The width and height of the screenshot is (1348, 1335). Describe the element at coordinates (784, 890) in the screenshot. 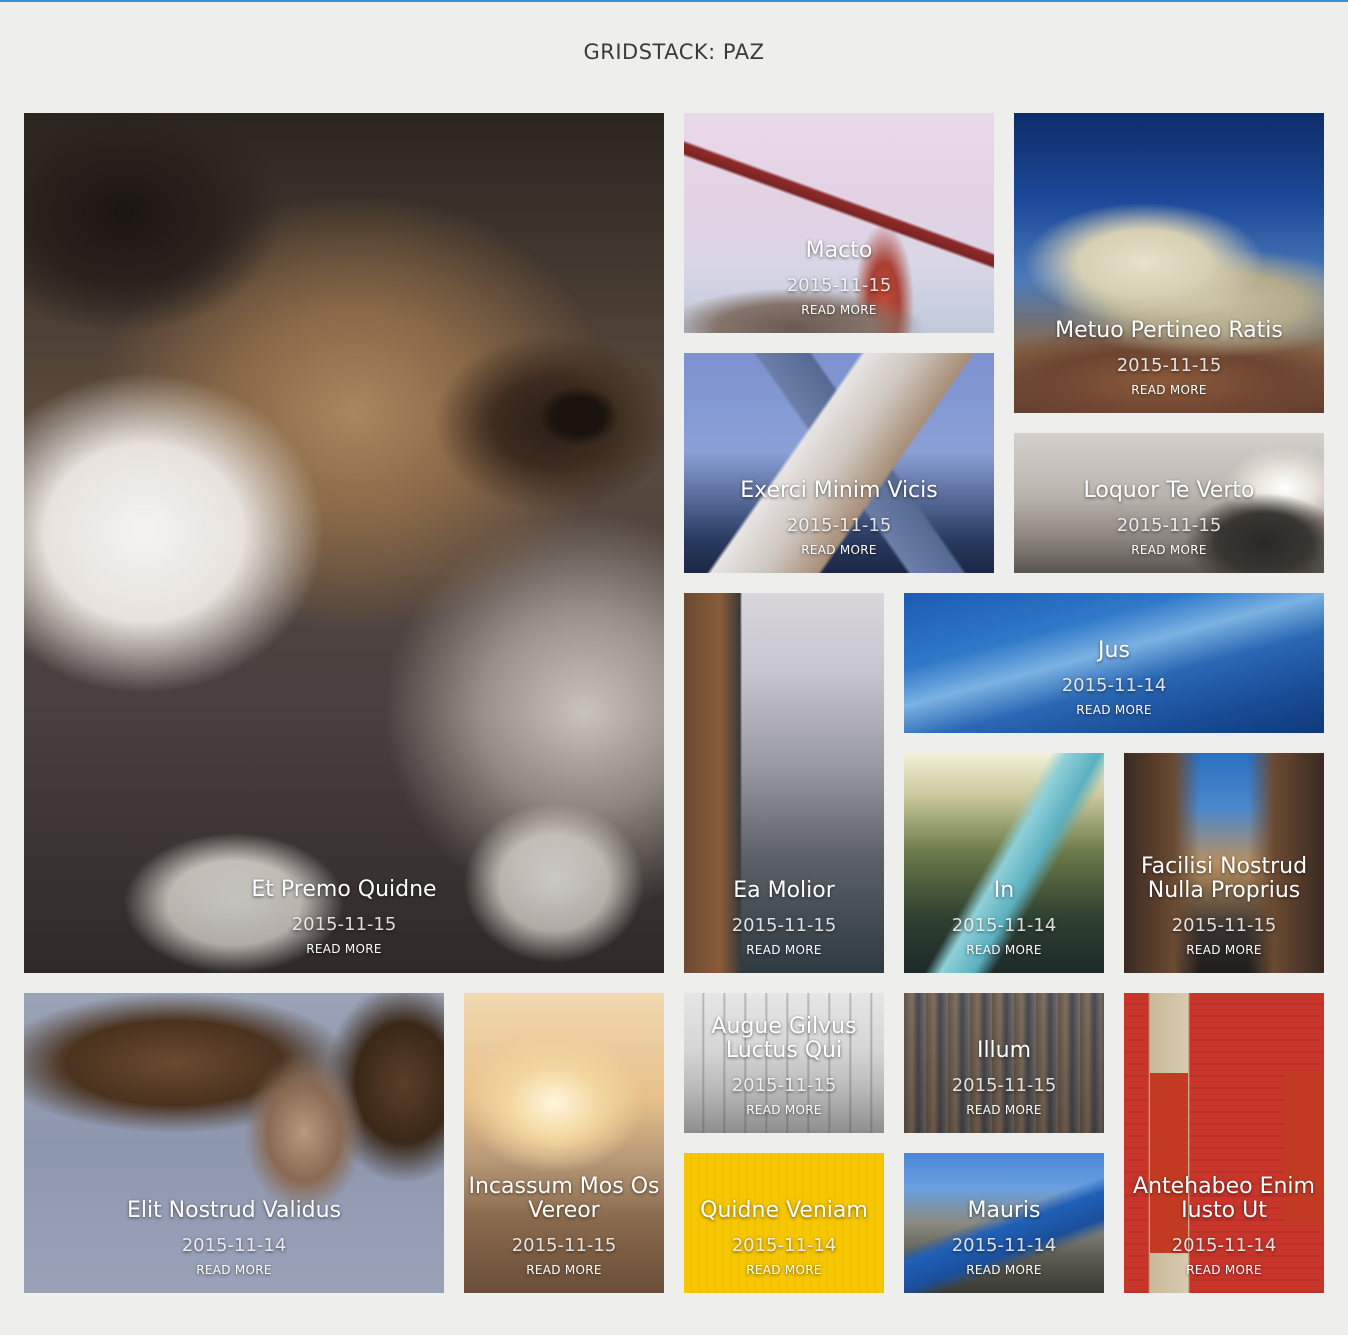

I see `tile-title: Ea Molior` at that location.